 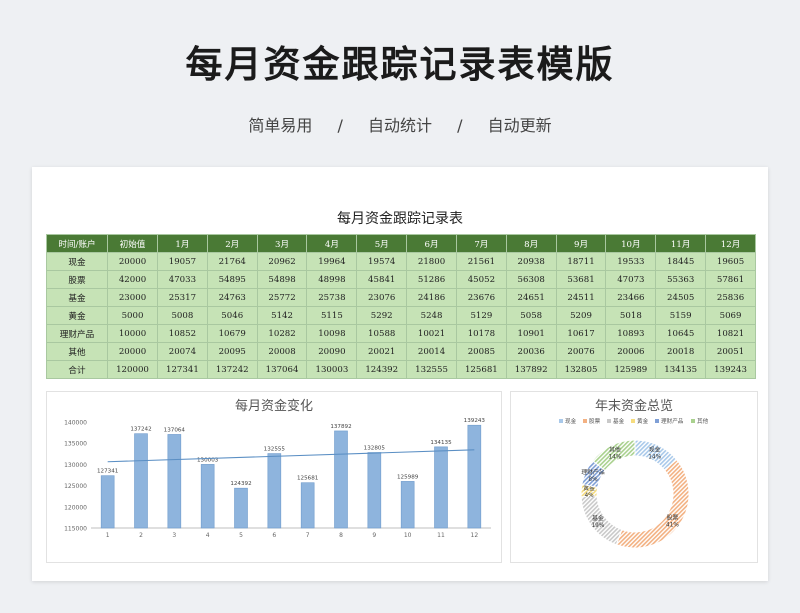 I want to click on table-cell: 42000, so click(x=132, y=279).